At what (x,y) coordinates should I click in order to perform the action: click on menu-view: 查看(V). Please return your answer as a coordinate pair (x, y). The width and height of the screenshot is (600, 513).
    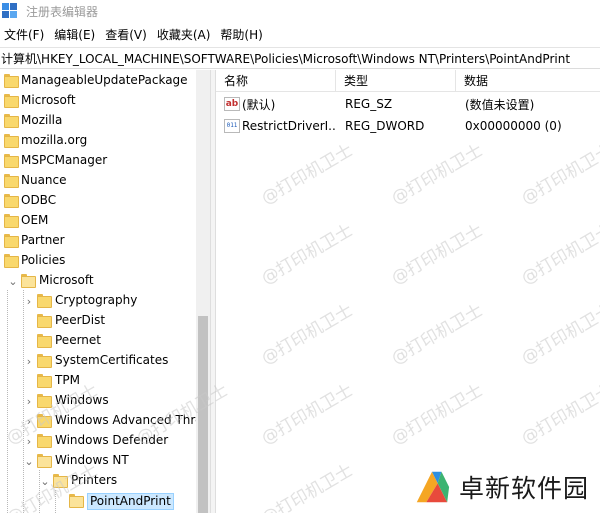
    Looking at the image, I should click on (125, 34).